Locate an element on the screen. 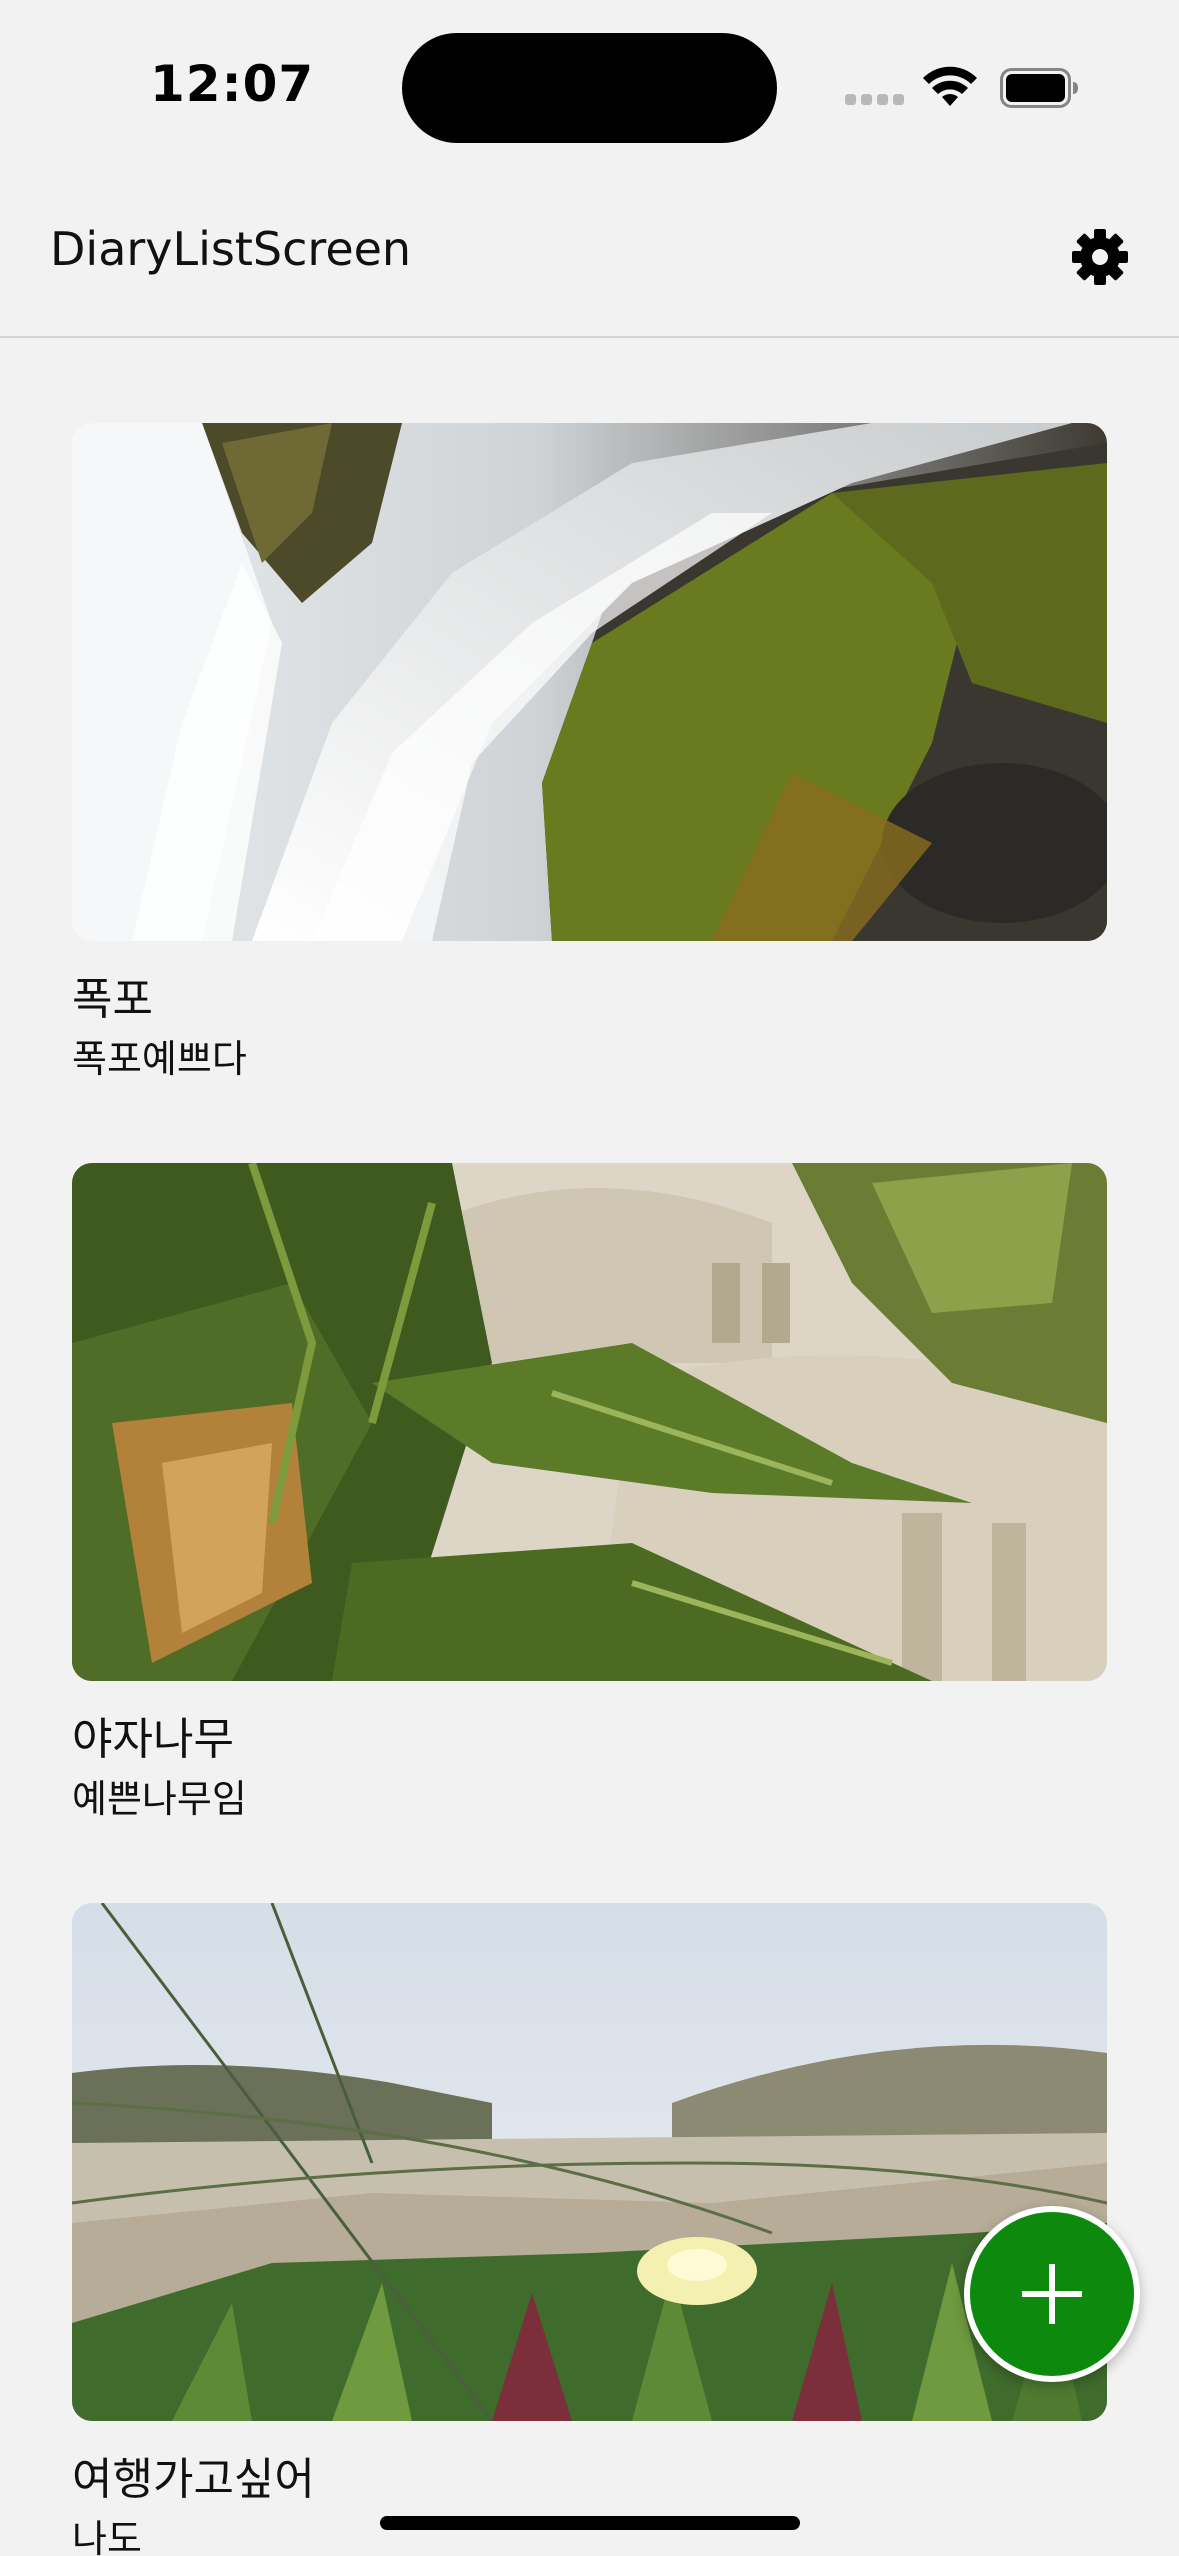 This screenshot has height=2556, width=1179. diary-title: 폭포 is located at coordinates (112, 999).